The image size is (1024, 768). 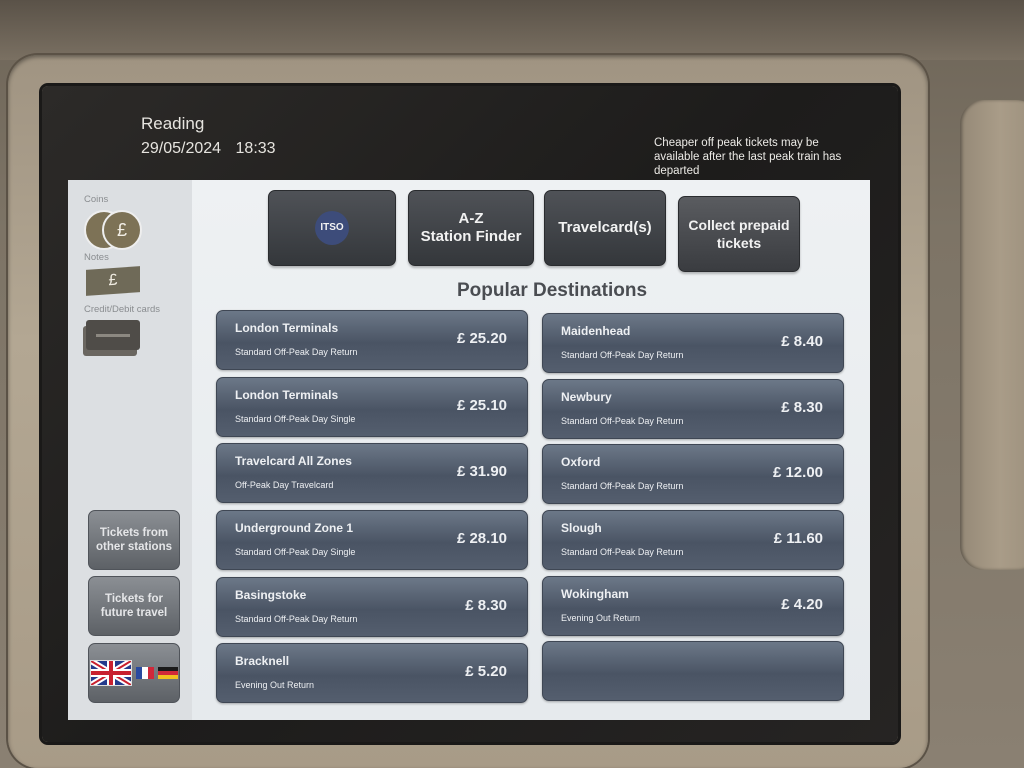 I want to click on destination-name: Travelcard All Zones, so click(x=293, y=461).